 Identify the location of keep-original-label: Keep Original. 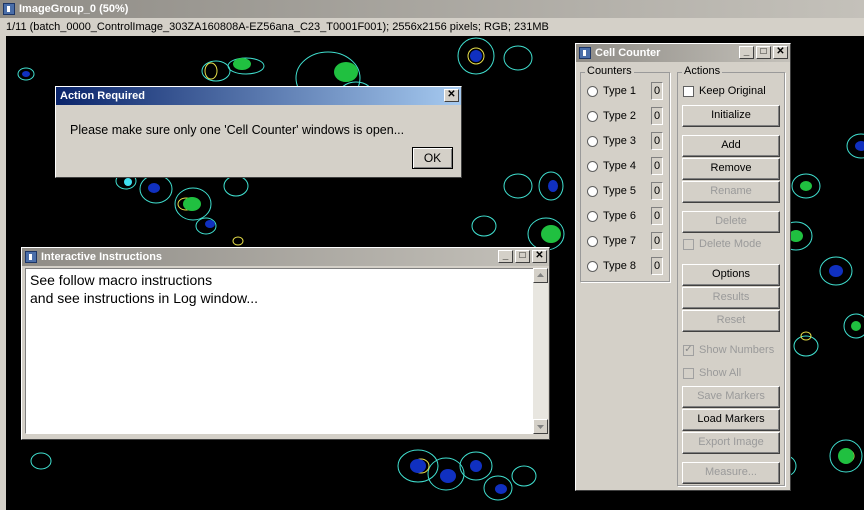
(732, 91).